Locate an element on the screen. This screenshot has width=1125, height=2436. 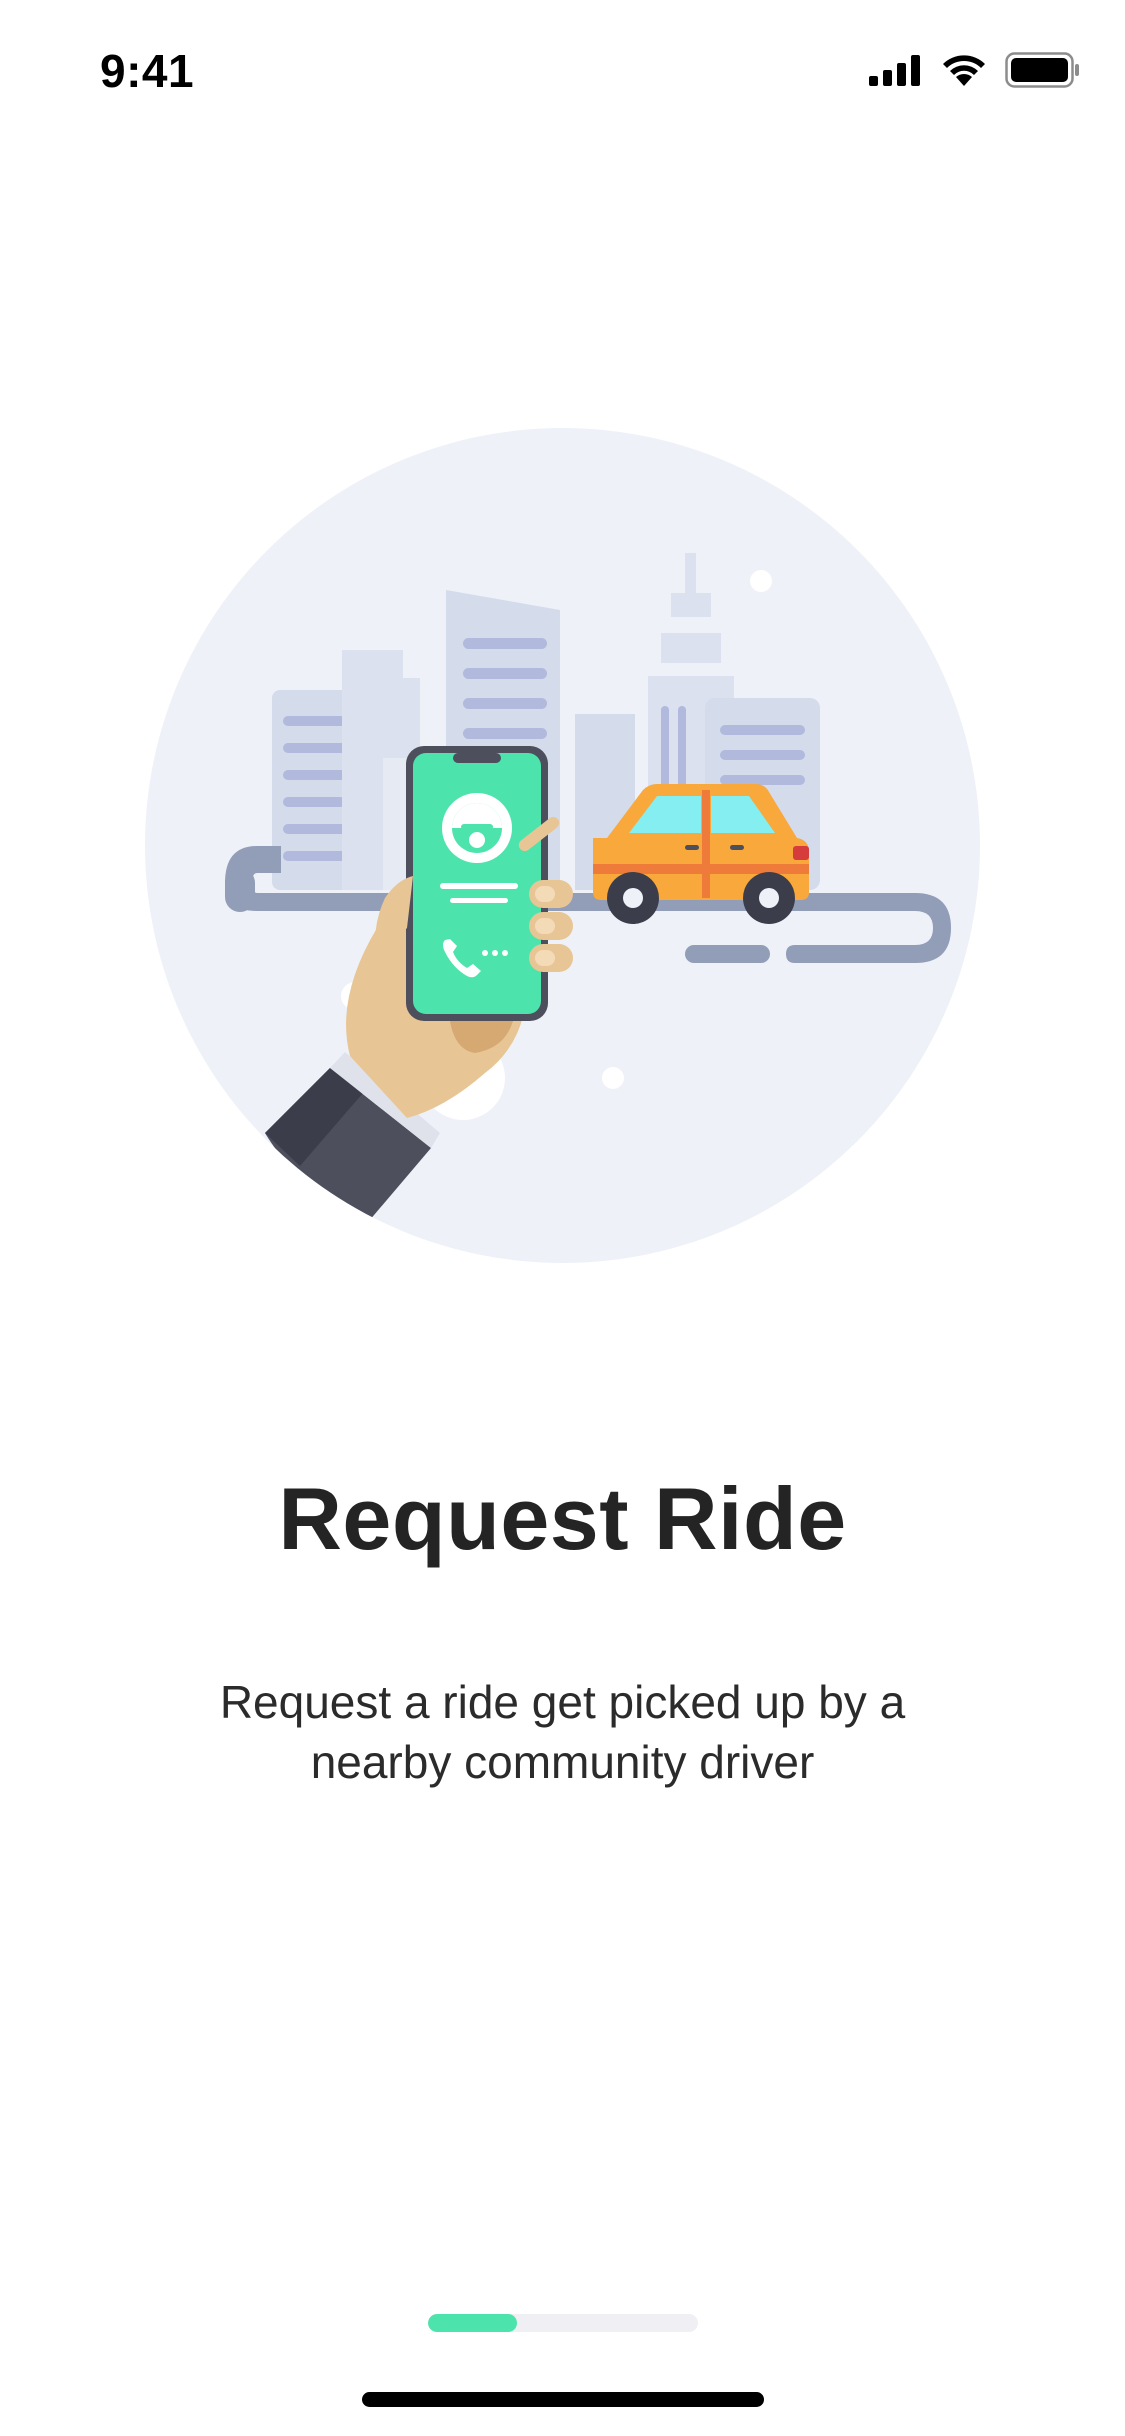
status-icons is located at coordinates (975, 70).